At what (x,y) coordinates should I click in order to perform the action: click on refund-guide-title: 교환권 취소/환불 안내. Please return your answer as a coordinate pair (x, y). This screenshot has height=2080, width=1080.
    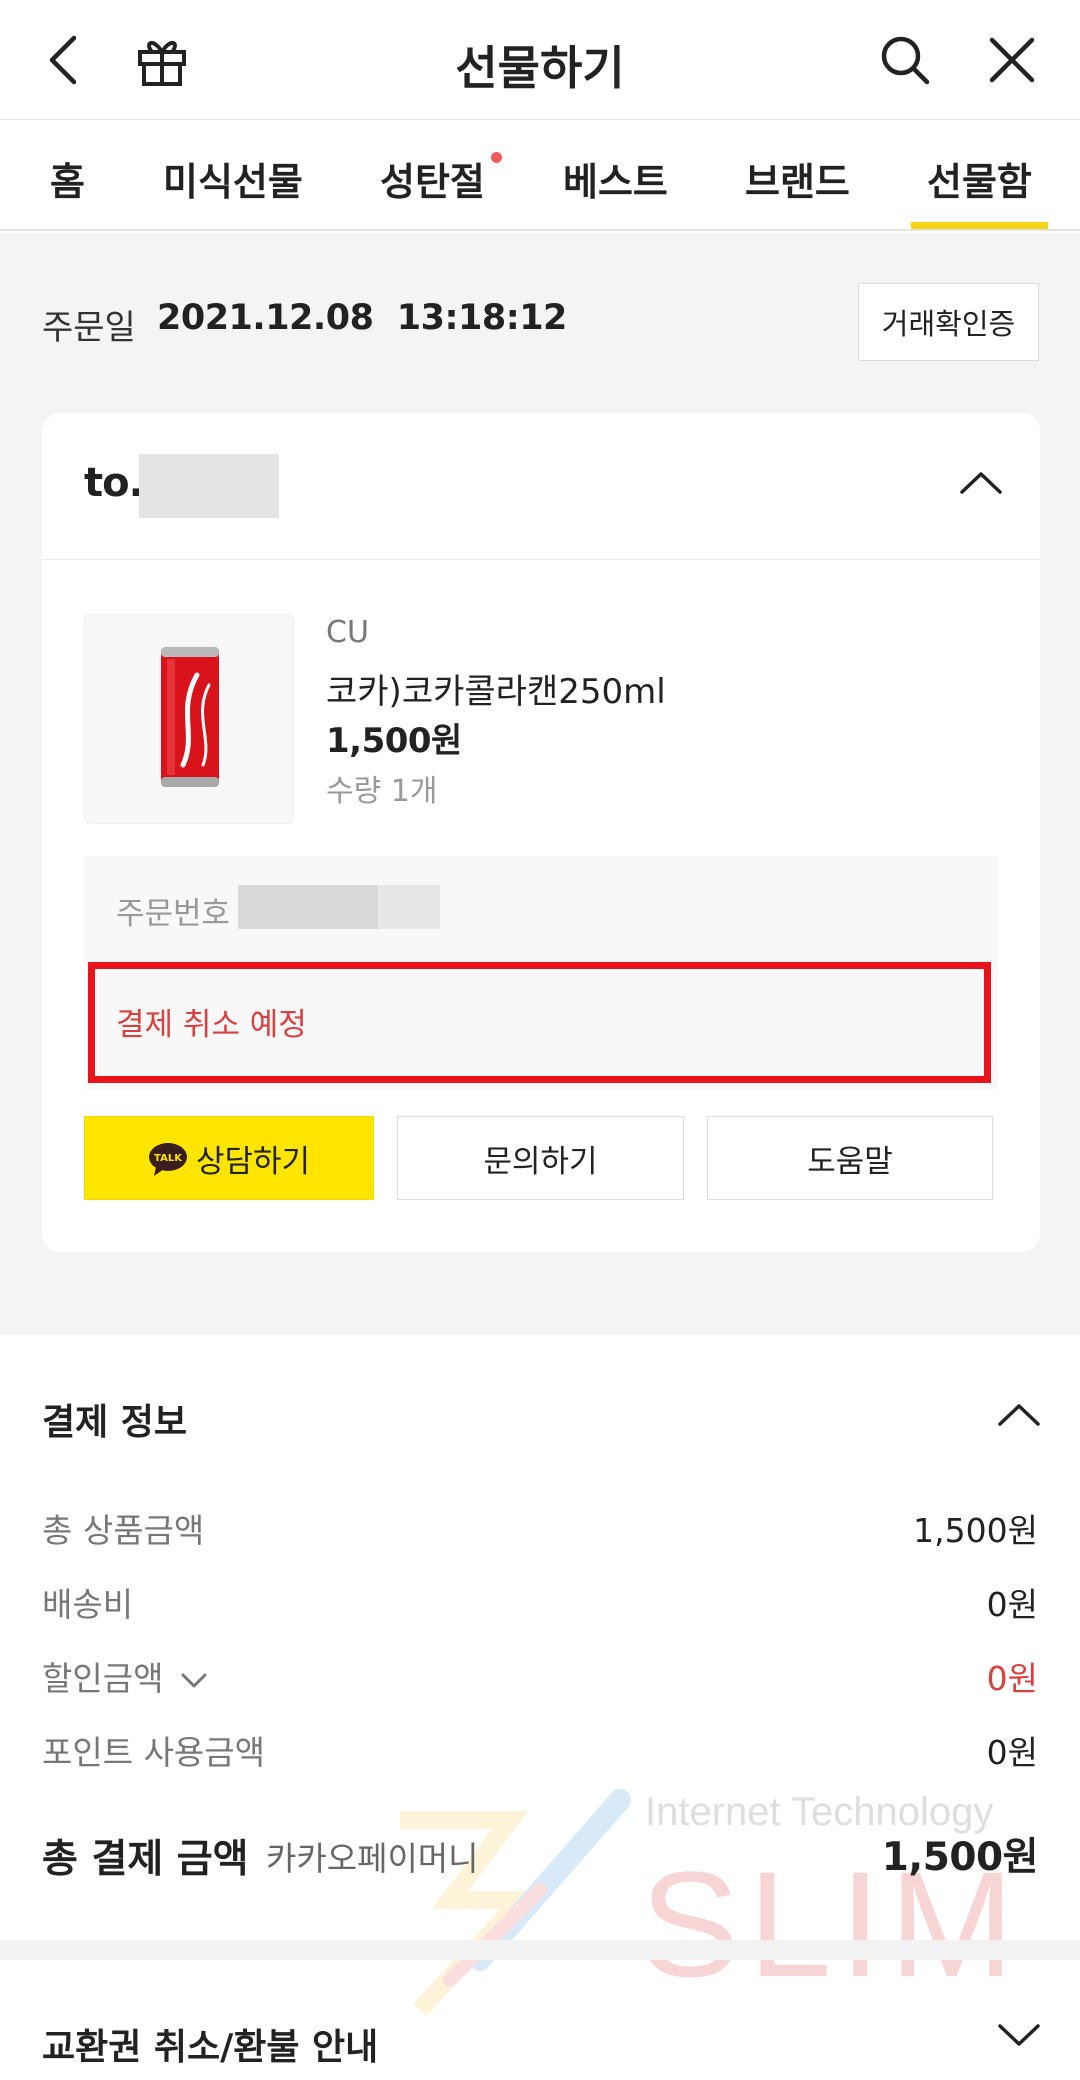
    Looking at the image, I should click on (210, 2044).